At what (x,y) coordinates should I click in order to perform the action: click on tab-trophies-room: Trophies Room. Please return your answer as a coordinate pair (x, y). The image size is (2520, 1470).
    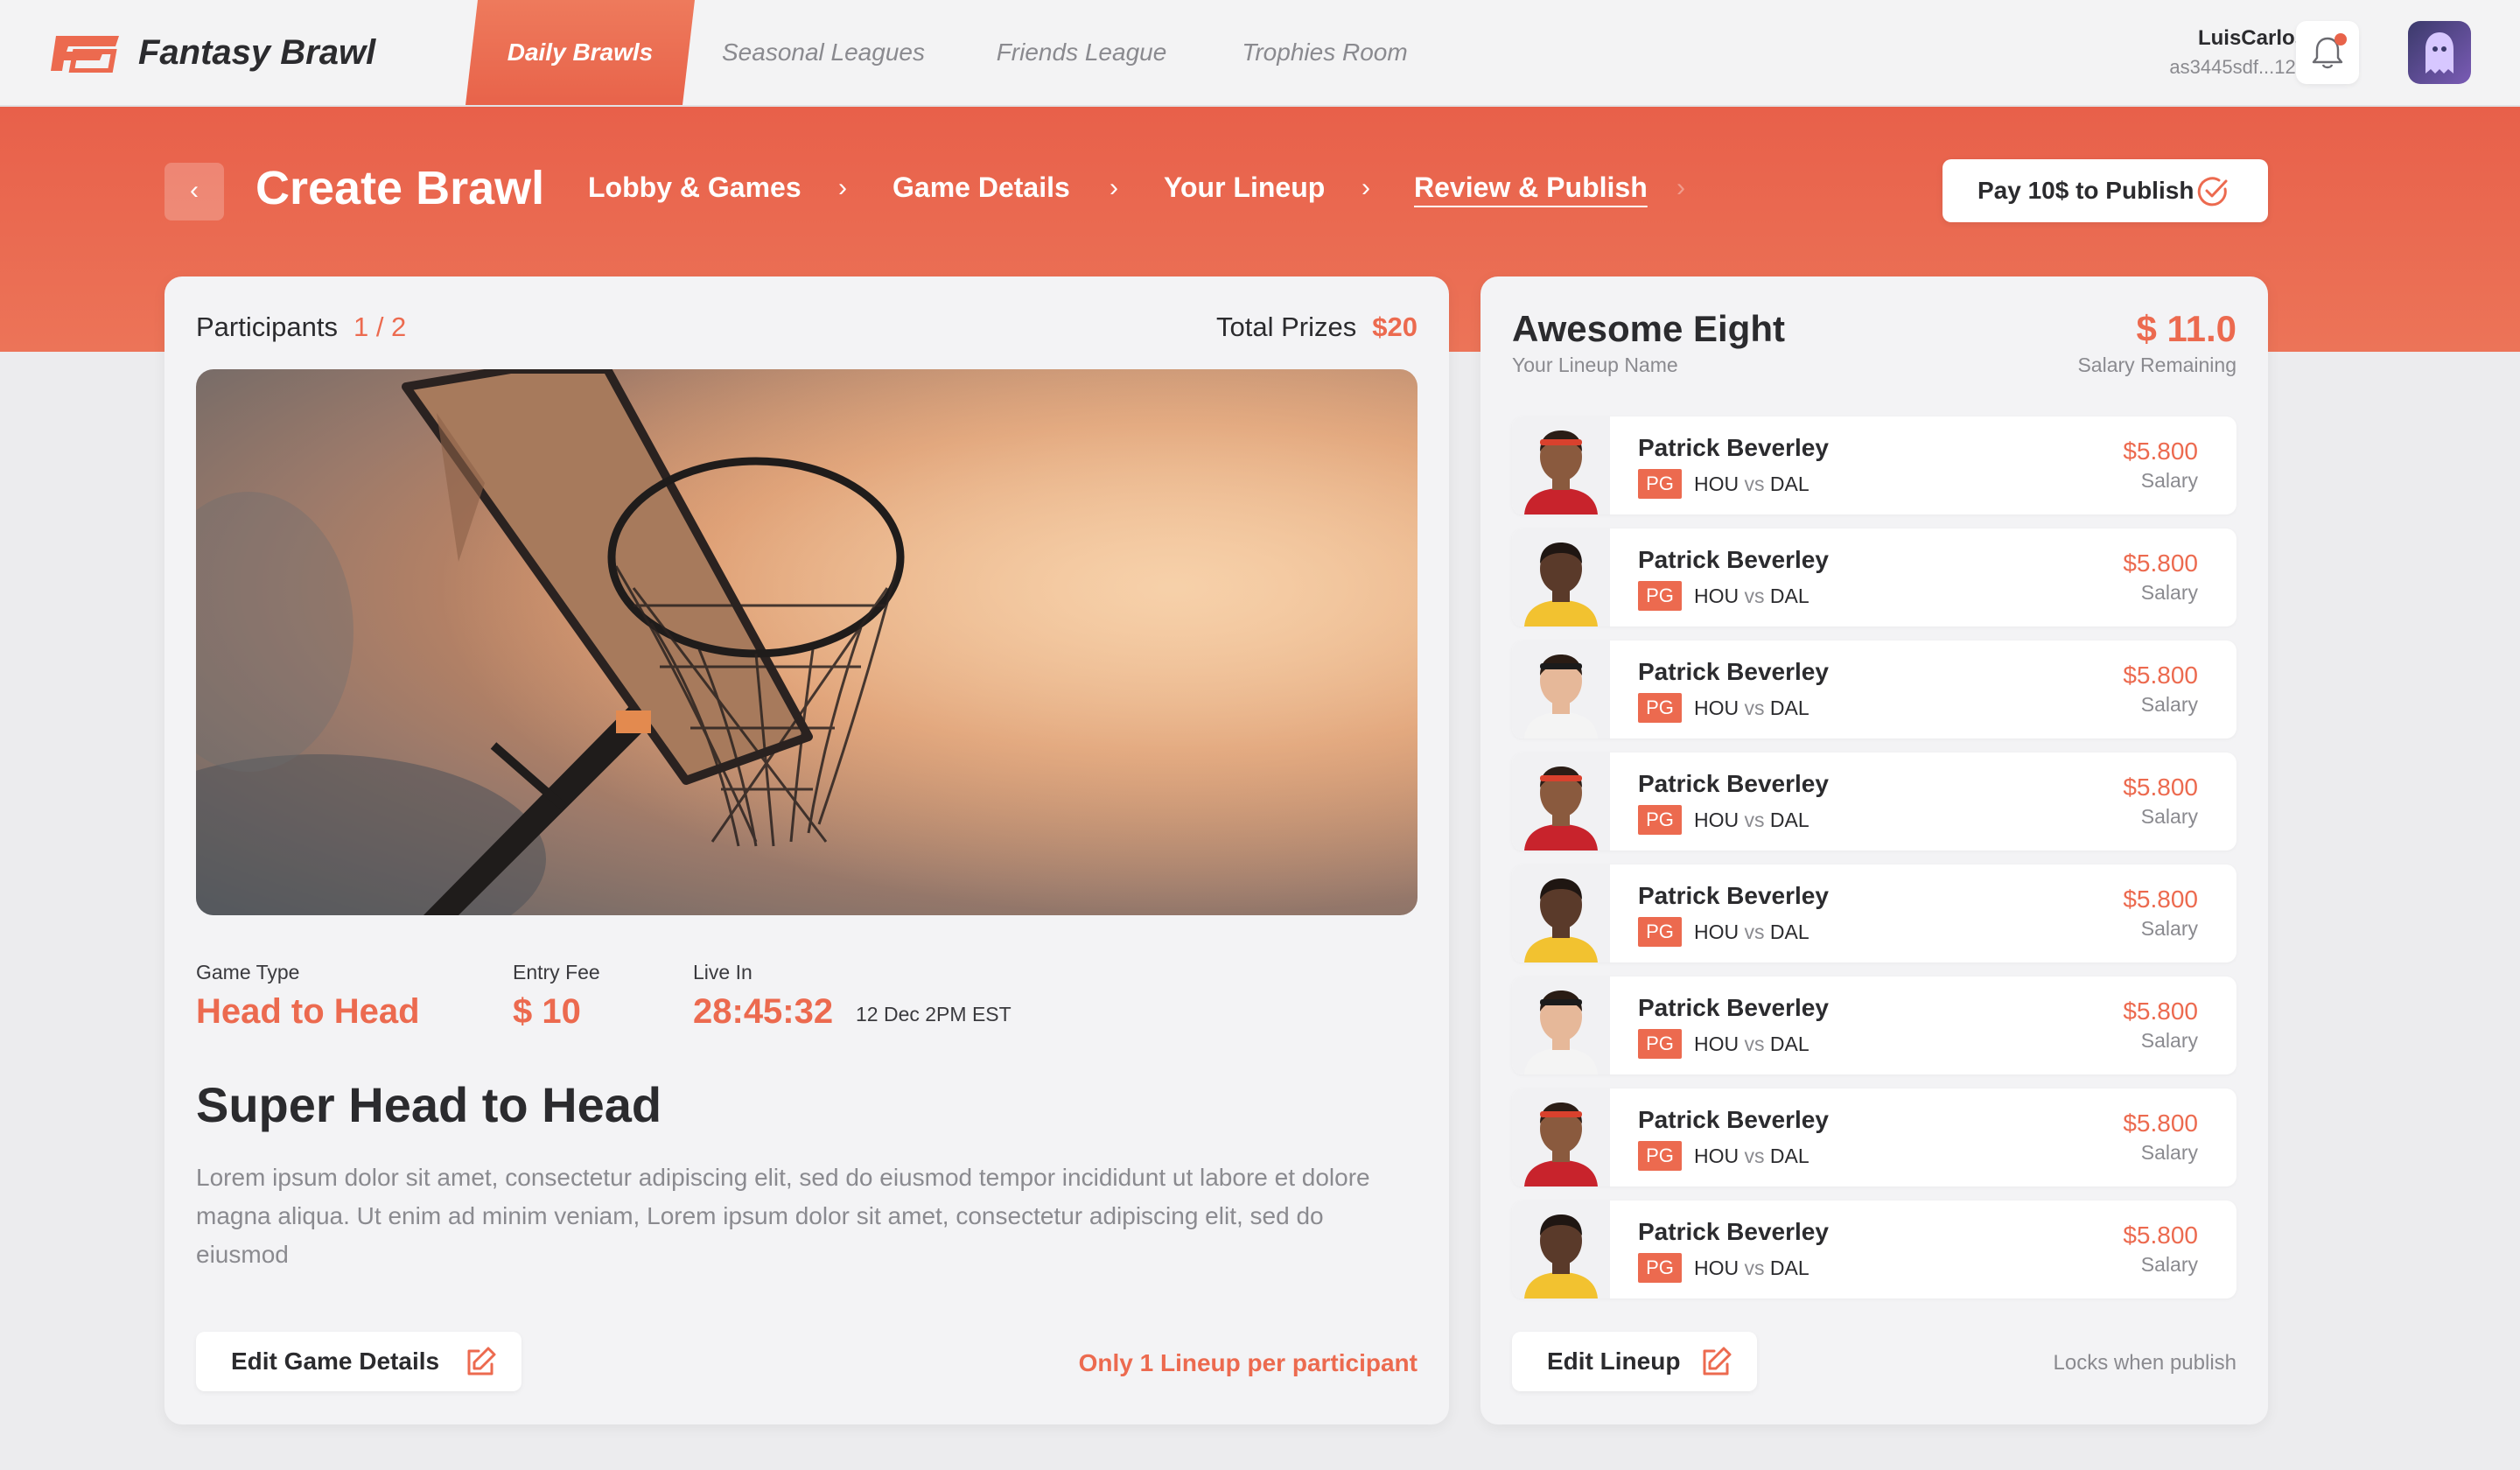
    Looking at the image, I should click on (1325, 52).